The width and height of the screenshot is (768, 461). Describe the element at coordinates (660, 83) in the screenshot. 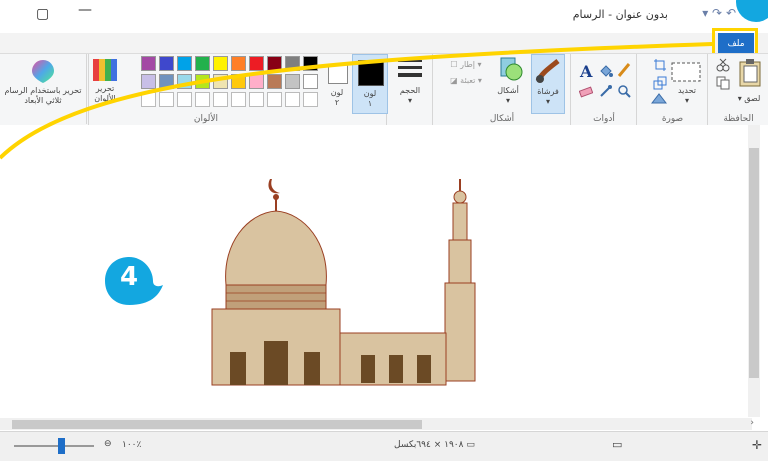

I see `resize-icon` at that location.